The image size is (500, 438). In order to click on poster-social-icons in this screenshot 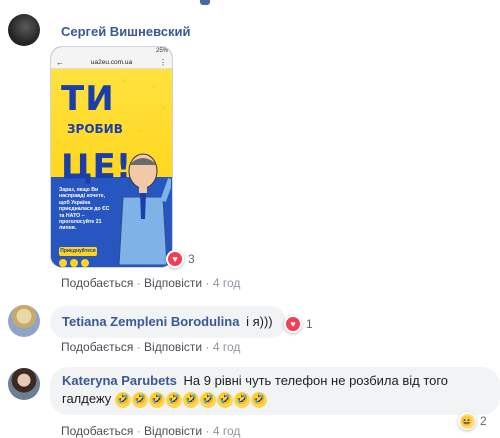, I will do `click(74, 263)`.